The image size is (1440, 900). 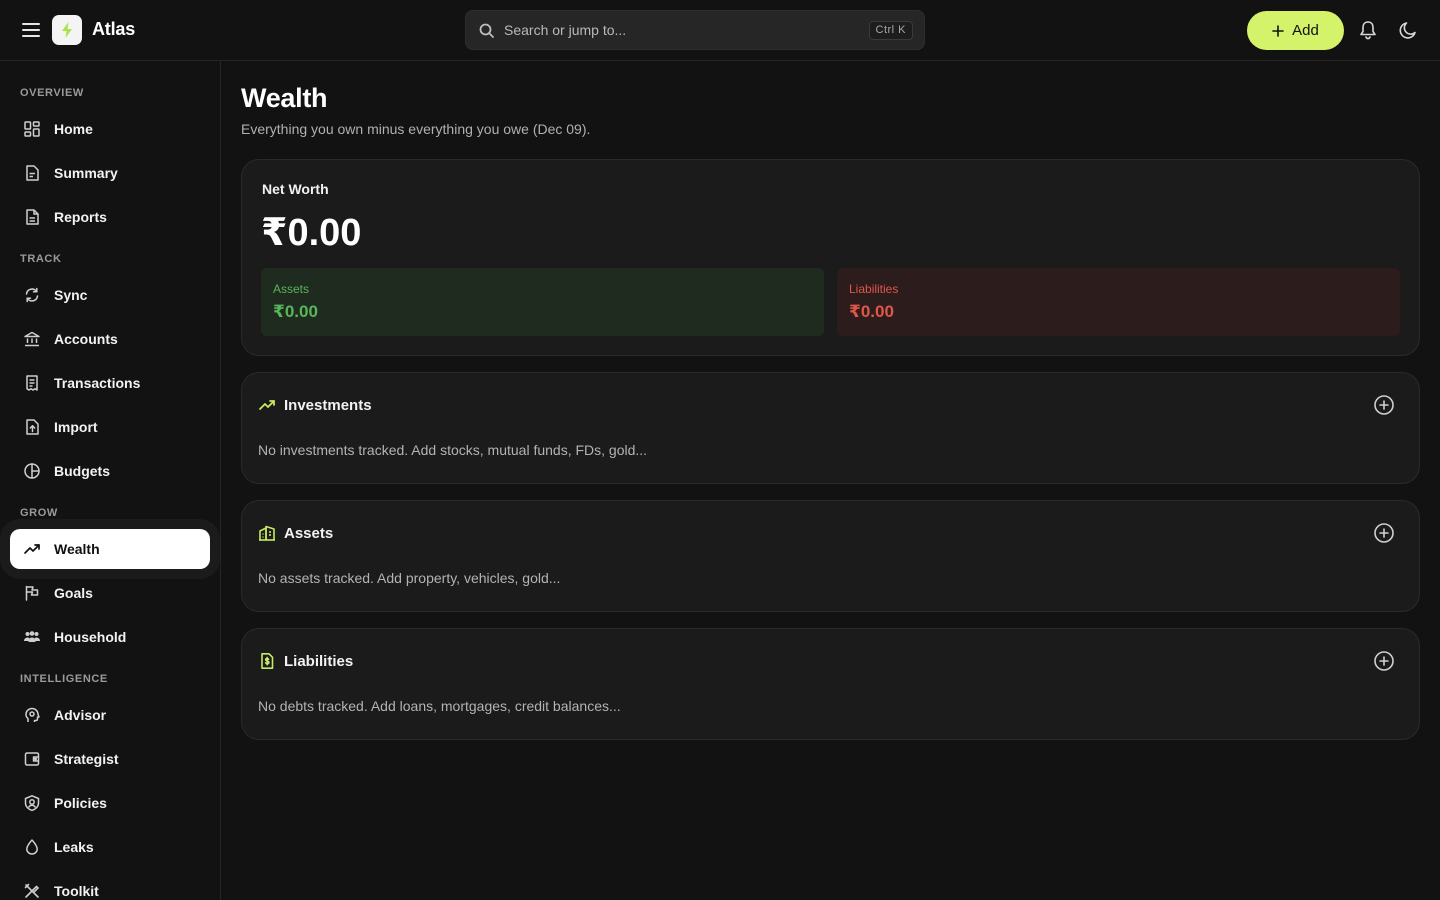 What do you see at coordinates (32, 173) in the screenshot?
I see `summary-icon` at bounding box center [32, 173].